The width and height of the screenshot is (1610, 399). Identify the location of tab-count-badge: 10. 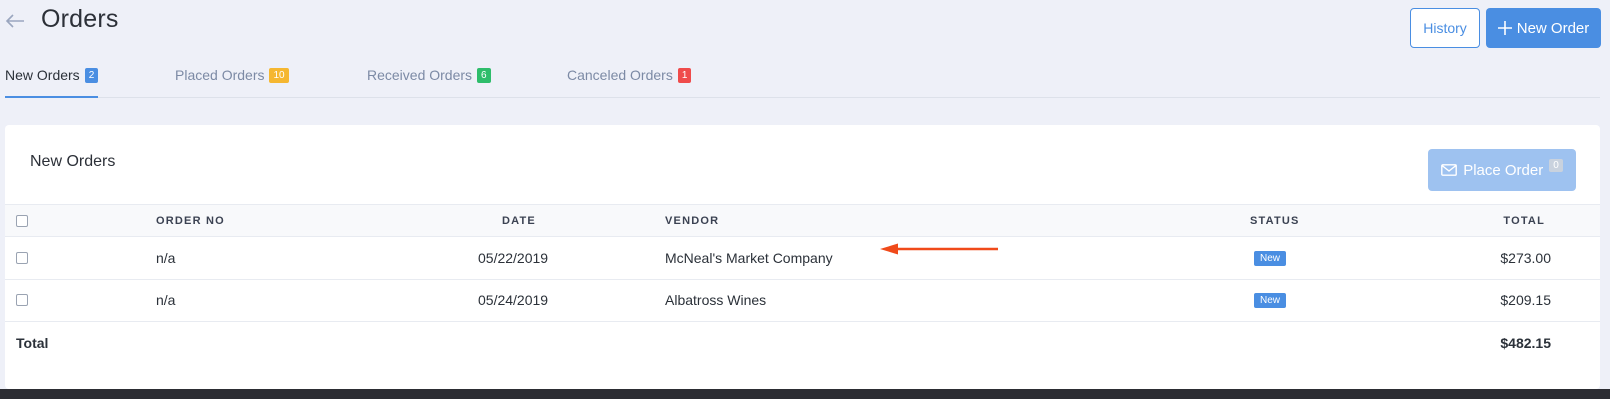
(279, 75).